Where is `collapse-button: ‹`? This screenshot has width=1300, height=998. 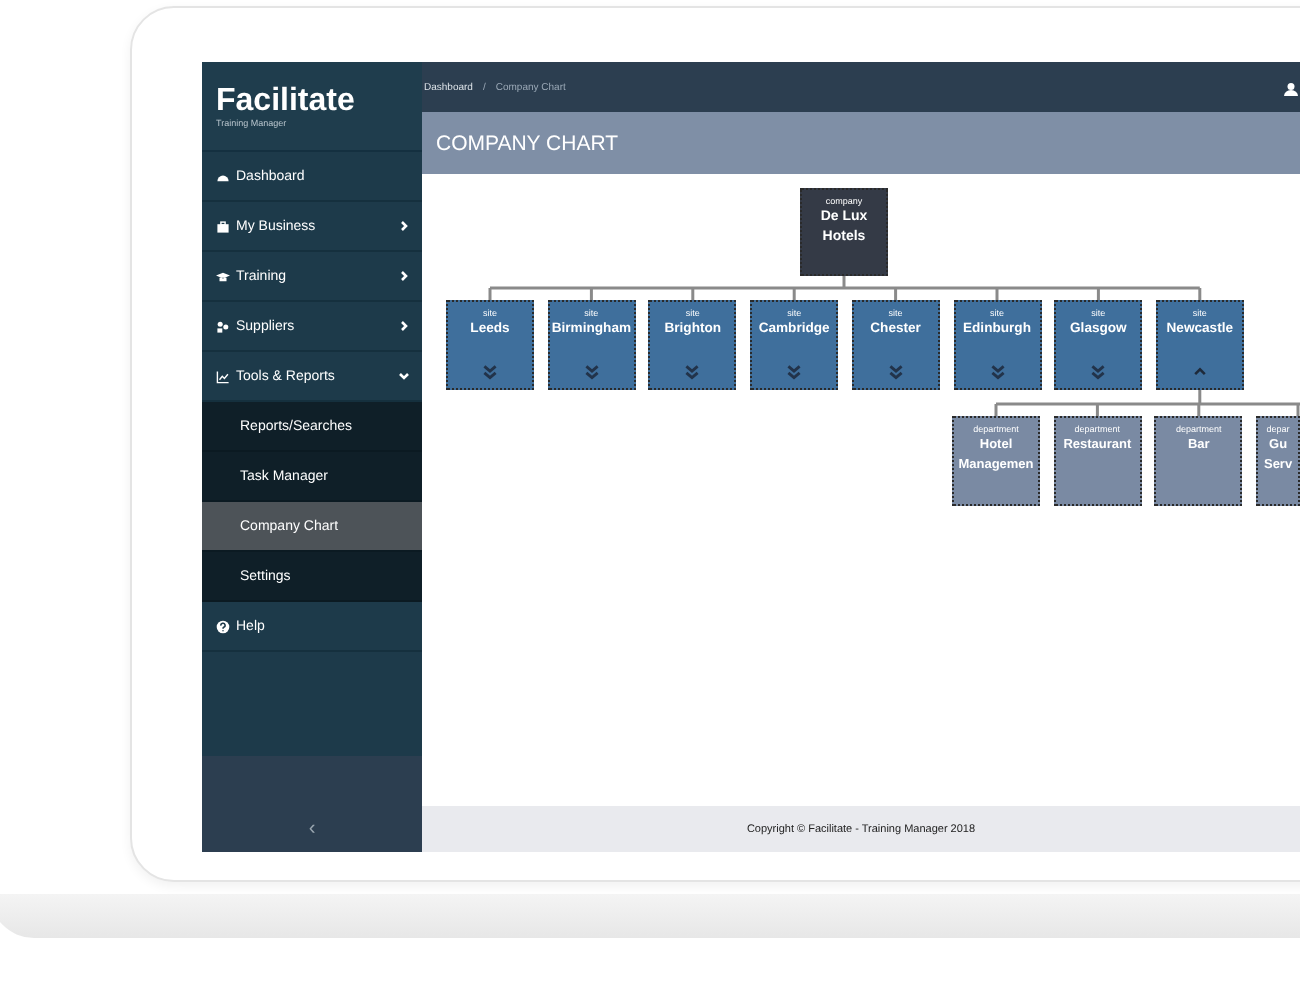 collapse-button: ‹ is located at coordinates (312, 830).